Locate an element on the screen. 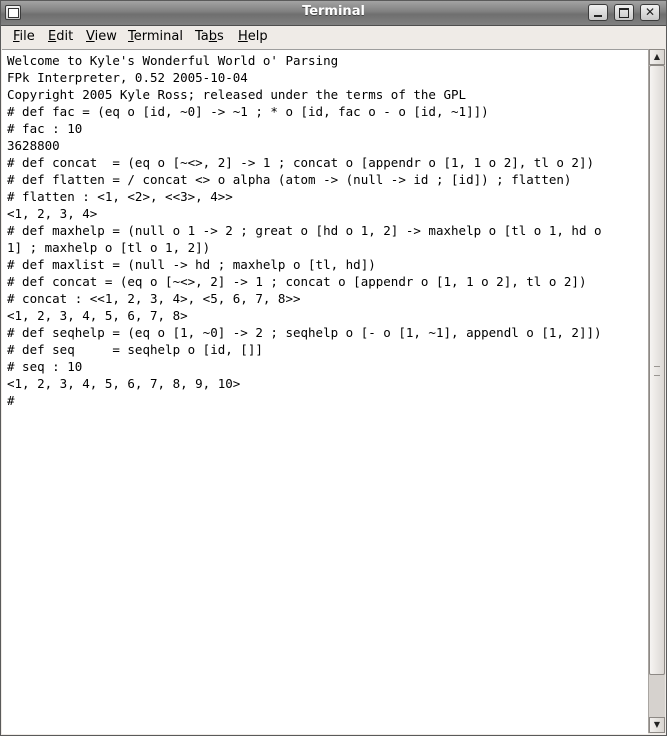  scroll-down-icon: ▼ is located at coordinates (657, 725).